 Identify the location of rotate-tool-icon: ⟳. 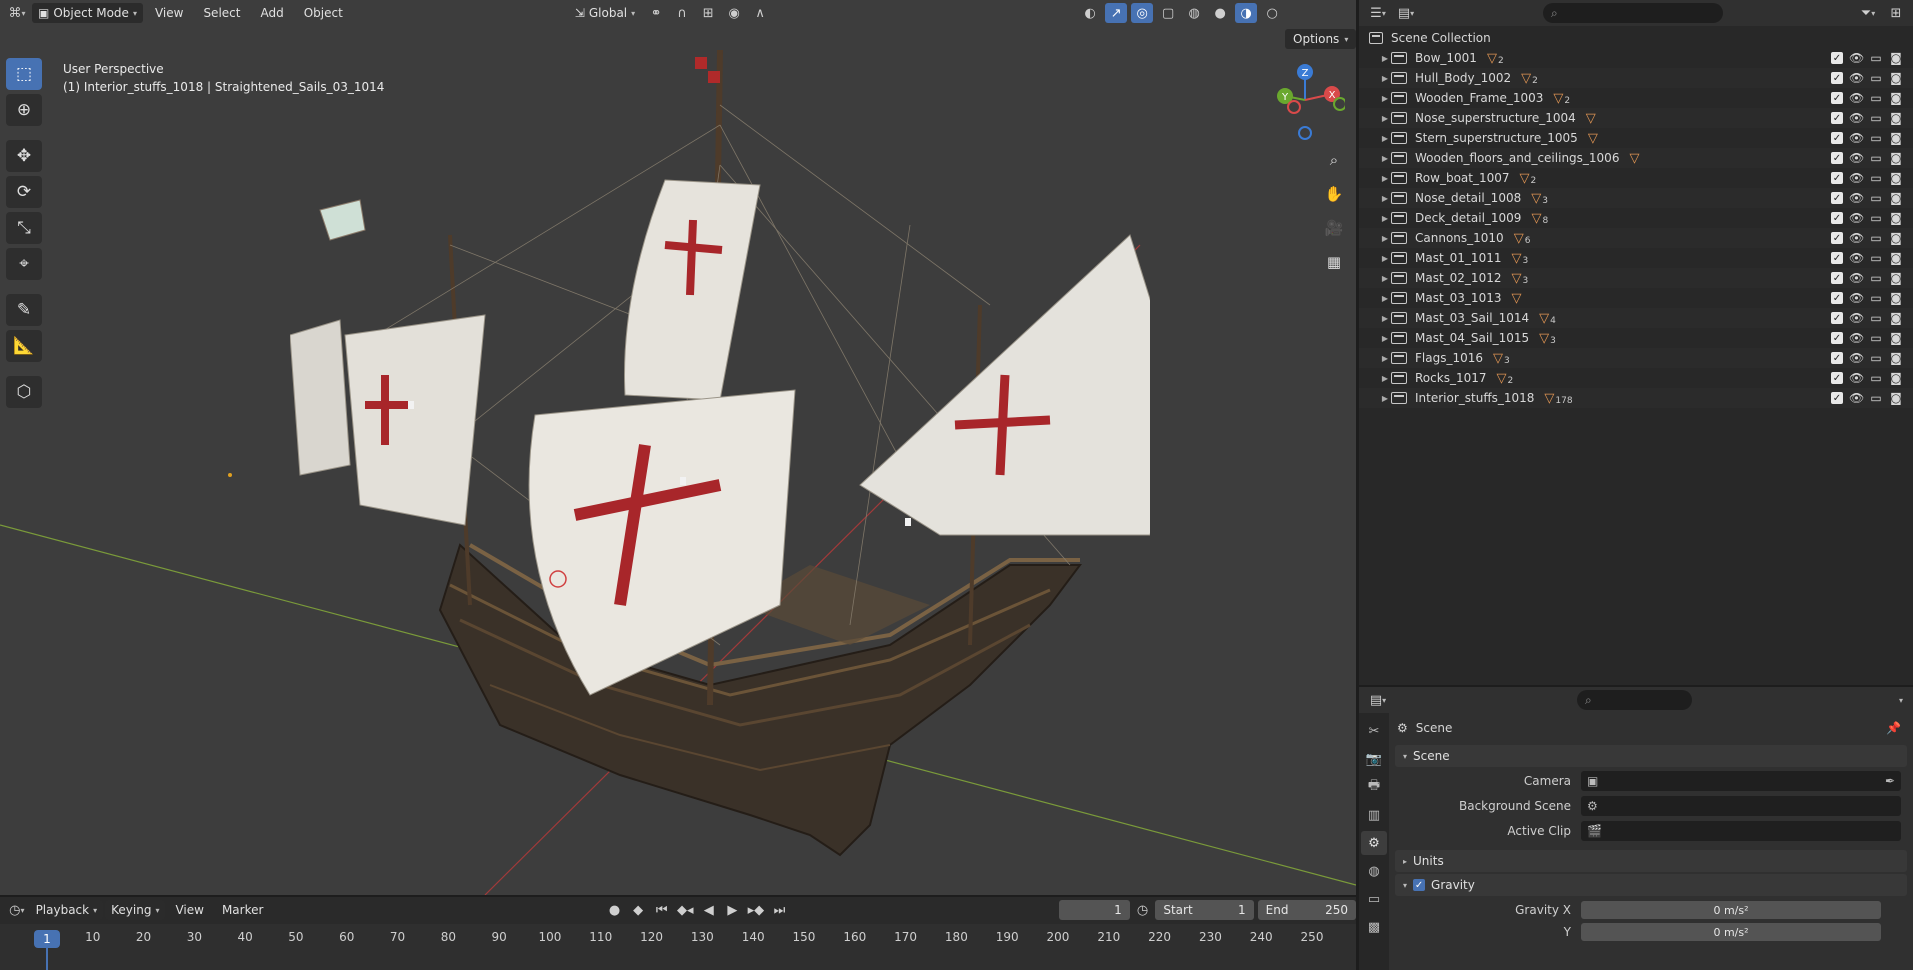
(24, 192).